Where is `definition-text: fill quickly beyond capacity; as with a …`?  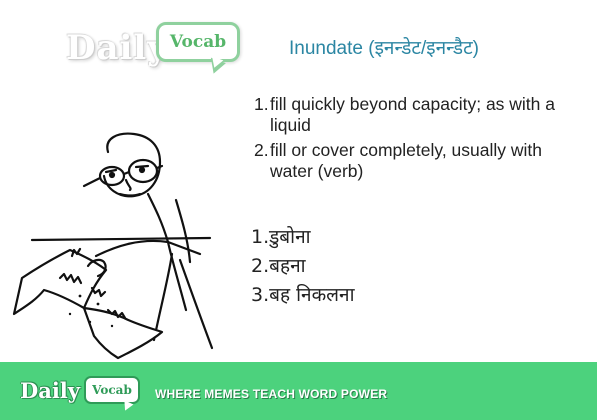
definition-text: fill quickly beyond capacity; as with a … is located at coordinates (412, 114).